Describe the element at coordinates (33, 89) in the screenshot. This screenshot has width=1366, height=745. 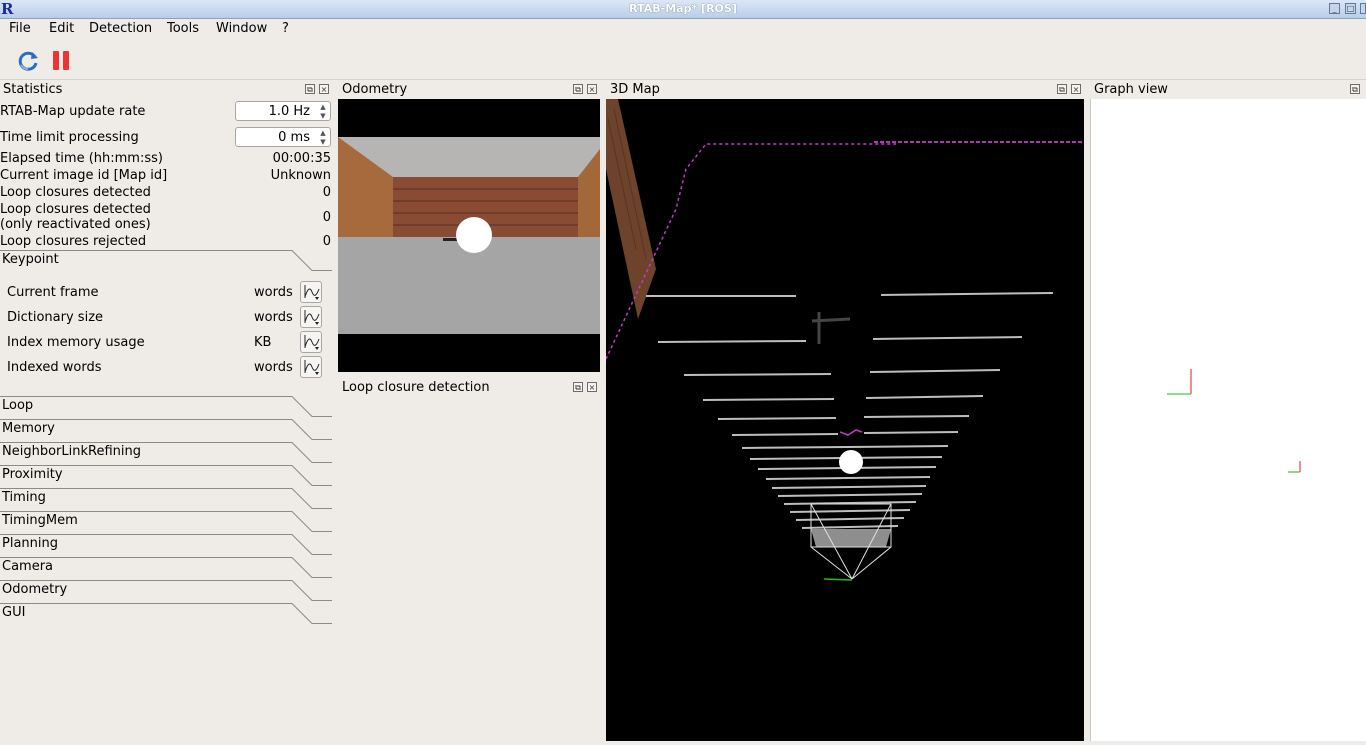
I see `statistics-title: Statistics` at that location.